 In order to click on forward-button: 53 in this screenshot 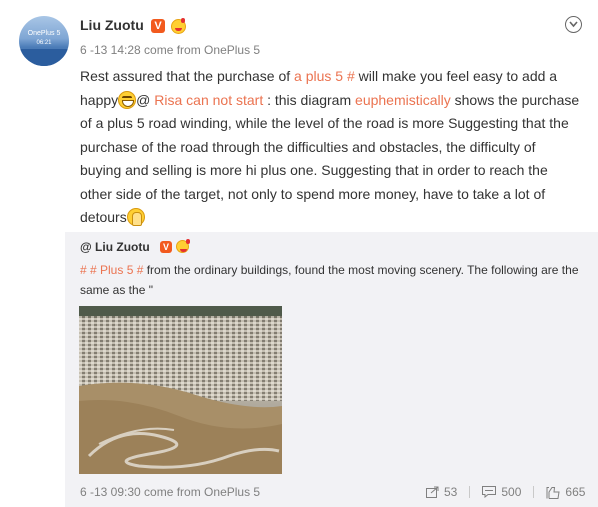, I will do `click(441, 492)`.